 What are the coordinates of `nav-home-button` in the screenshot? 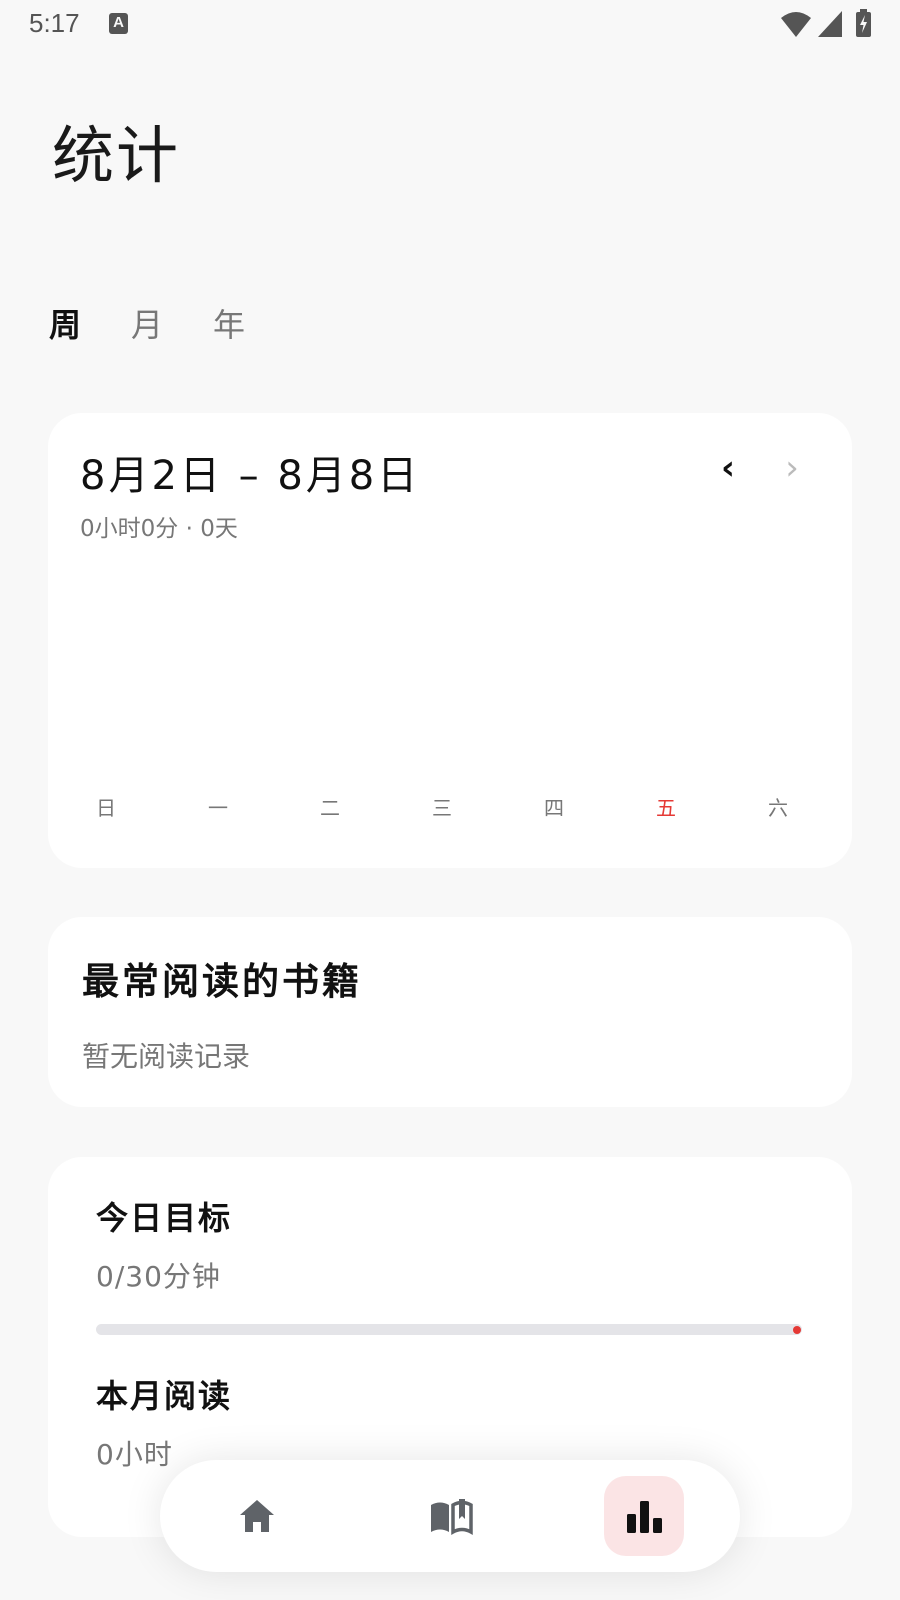 It's located at (257, 1516).